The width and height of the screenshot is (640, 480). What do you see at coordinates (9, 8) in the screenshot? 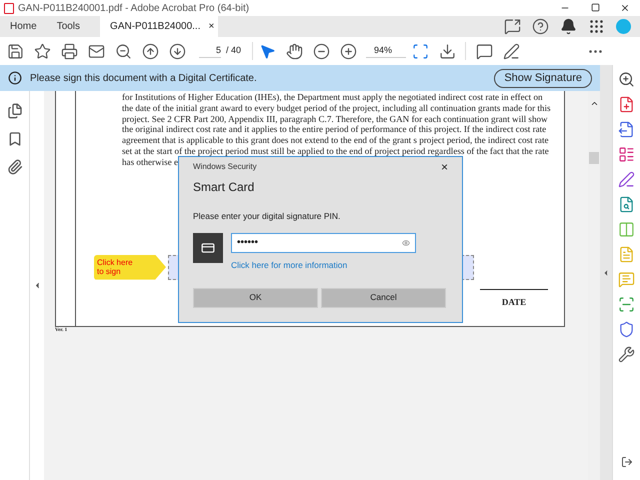
I see `app-logo-icon` at bounding box center [9, 8].